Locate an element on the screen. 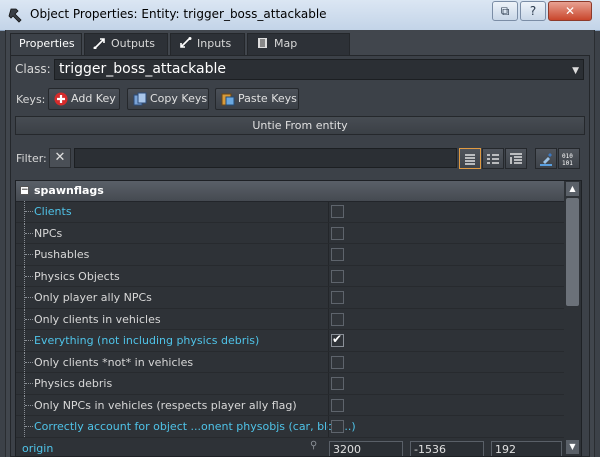  add-key-button: Add Key is located at coordinates (84, 99).